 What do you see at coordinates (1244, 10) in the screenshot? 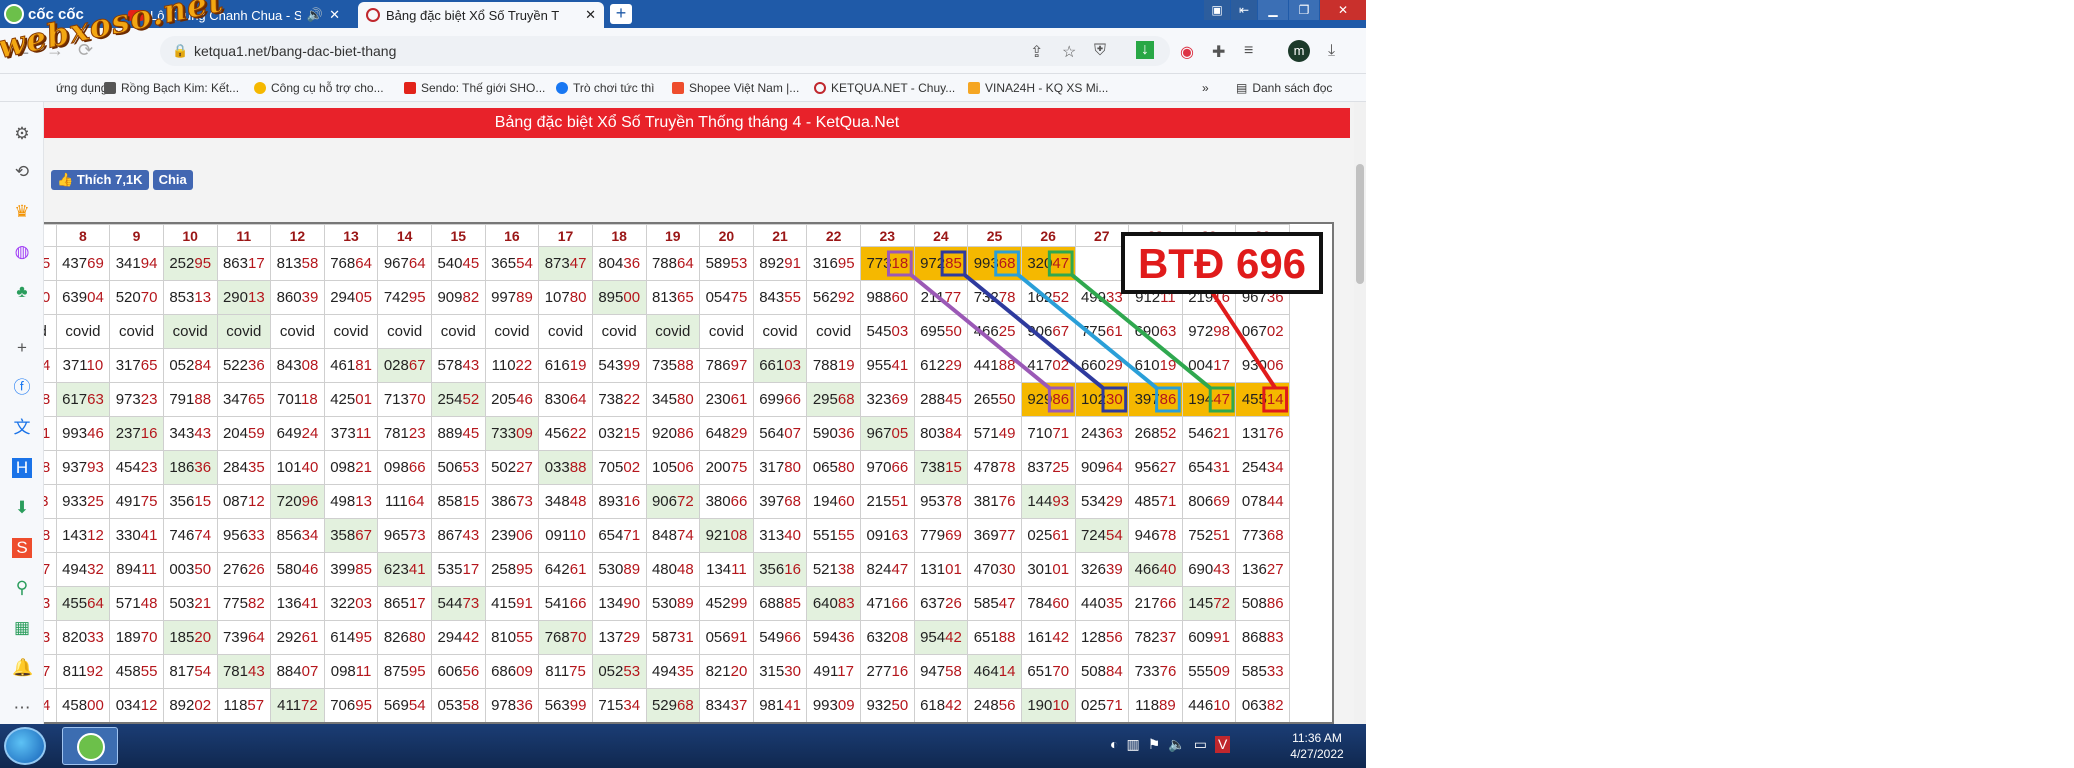
I see `back-arrow-icon: ⇤` at bounding box center [1244, 10].